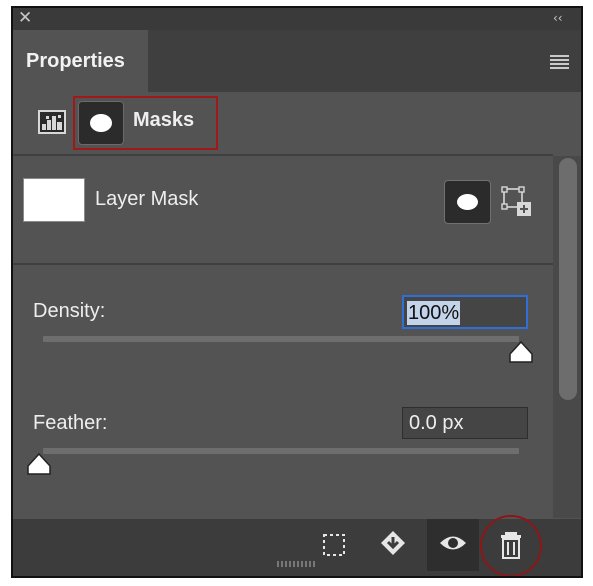  Describe the element at coordinates (164, 120) in the screenshot. I see `masks-label: Masks` at that location.